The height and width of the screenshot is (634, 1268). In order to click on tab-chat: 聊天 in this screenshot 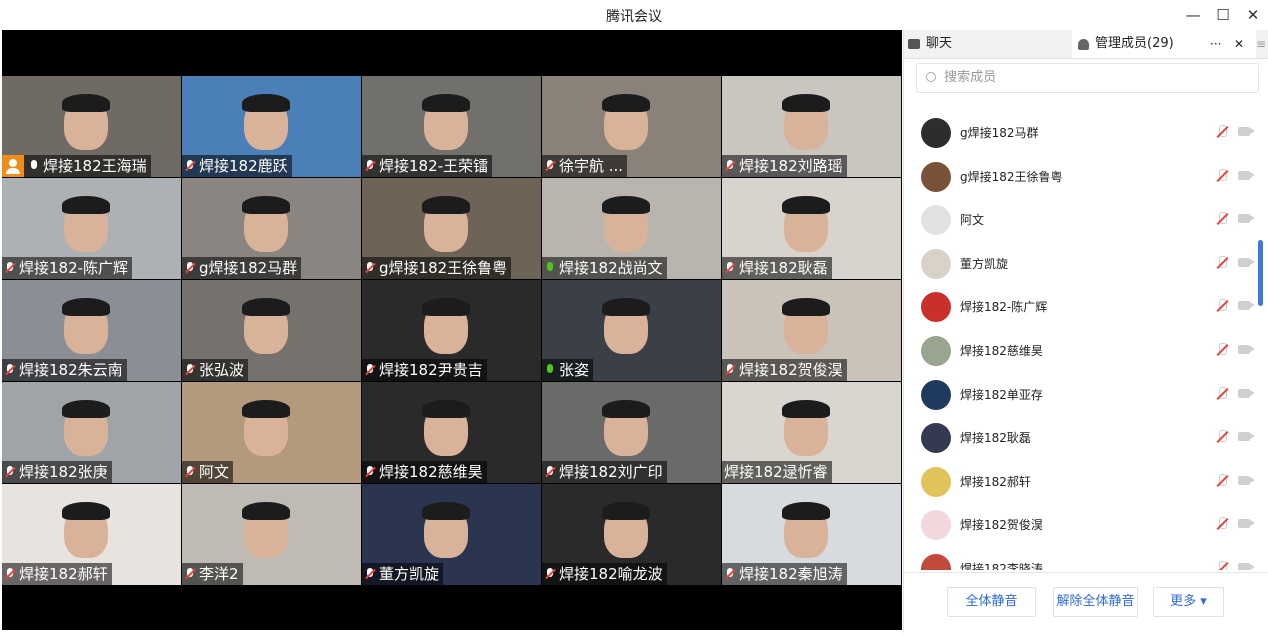, I will do `click(990, 44)`.